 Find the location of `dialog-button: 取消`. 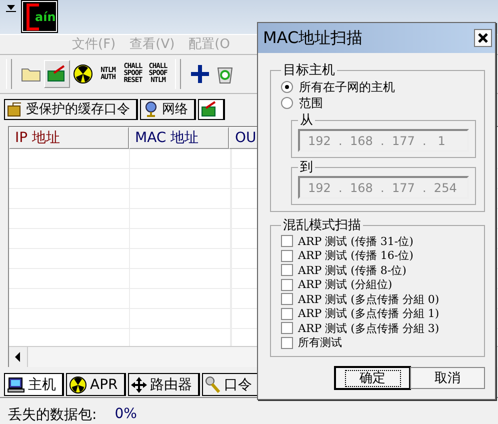

dialog-button: 取消 is located at coordinates (447, 378).